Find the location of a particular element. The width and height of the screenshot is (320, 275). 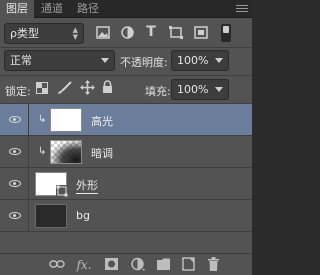

layer-row-shadow: ↳ 暗调 is located at coordinates (126, 152).